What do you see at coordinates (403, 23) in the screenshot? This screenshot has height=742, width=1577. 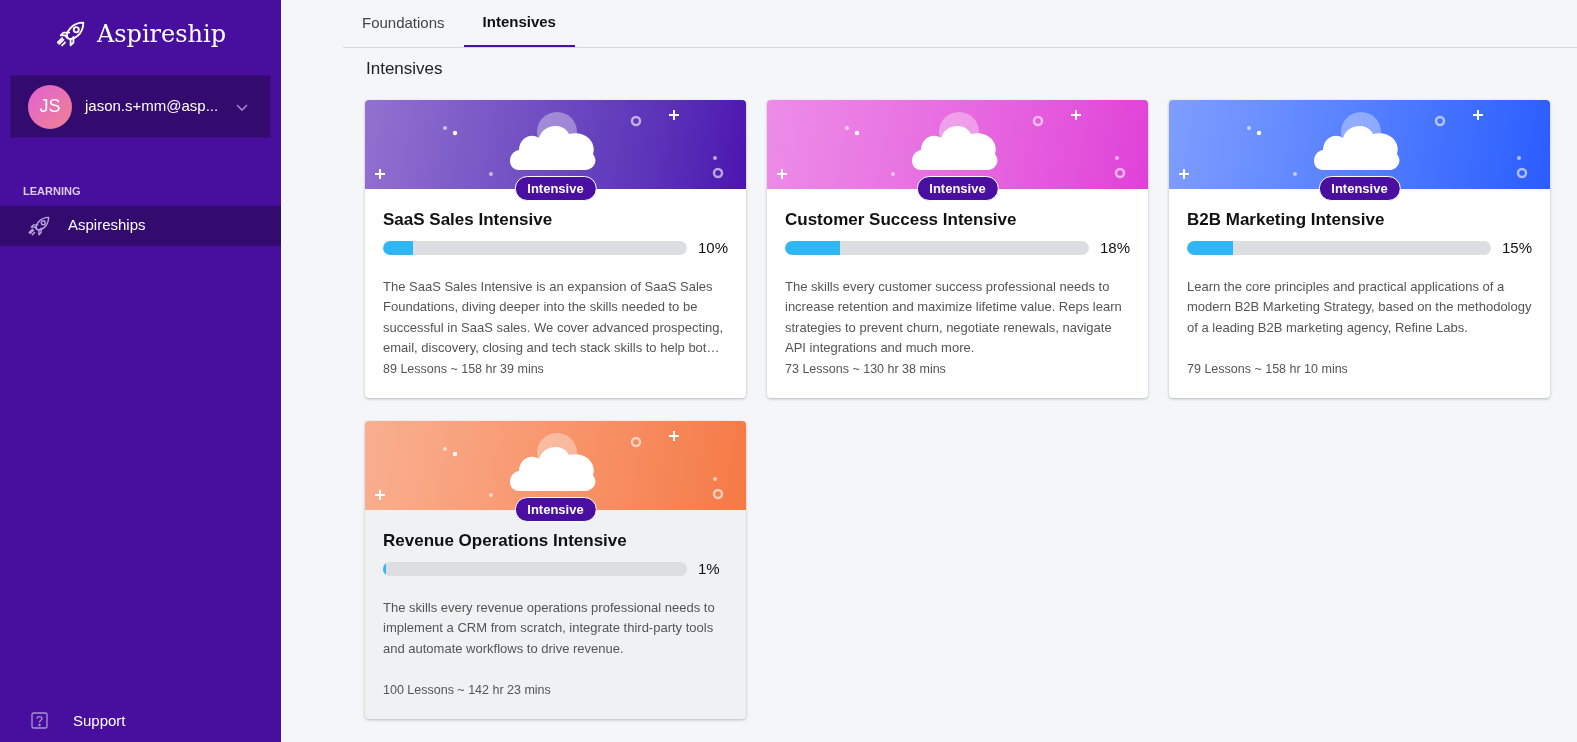 I see `tab: Foundations` at bounding box center [403, 23].